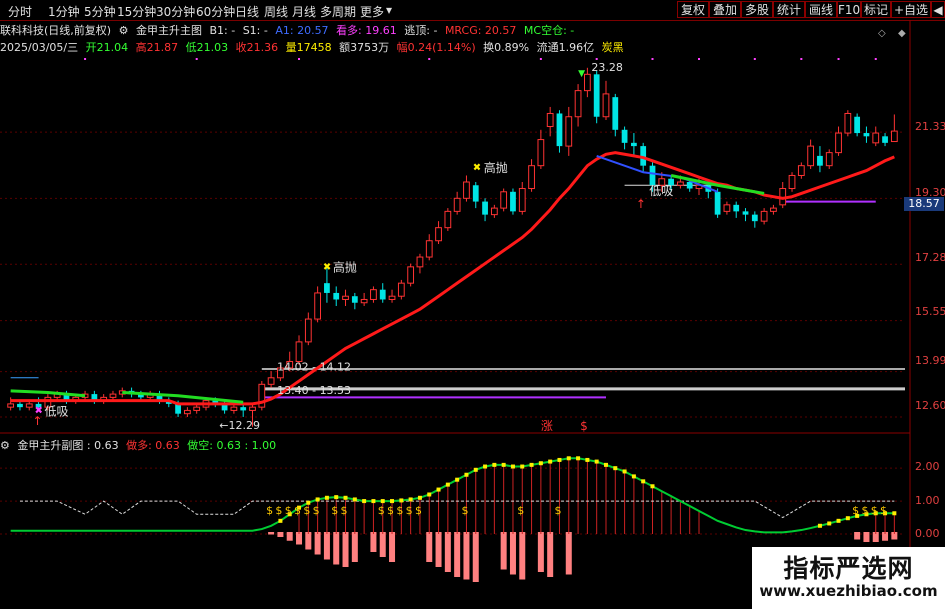  I want to click on price-tick: 17.28, so click(930, 257).